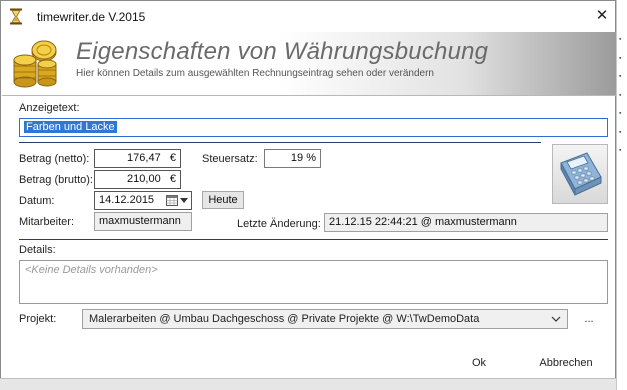  I want to click on datum-value: 14.12.2015, so click(127, 200).